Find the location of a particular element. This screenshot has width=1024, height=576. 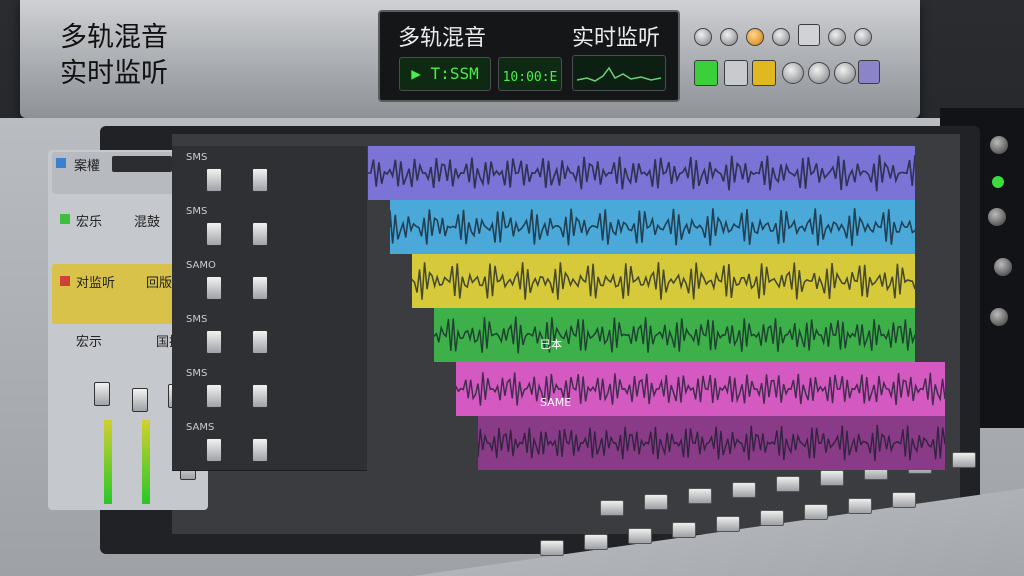

stop-button is located at coordinates (736, 73).